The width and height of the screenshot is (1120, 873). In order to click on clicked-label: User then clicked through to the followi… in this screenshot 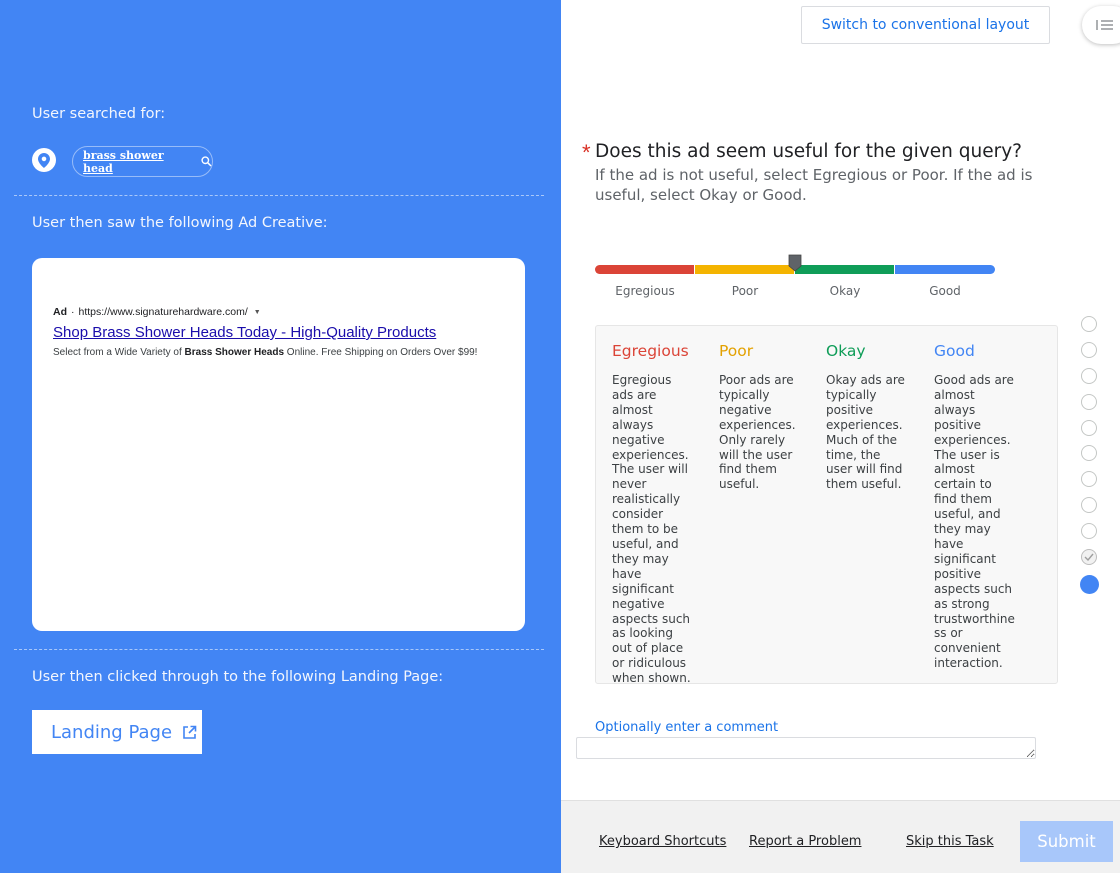, I will do `click(238, 677)`.